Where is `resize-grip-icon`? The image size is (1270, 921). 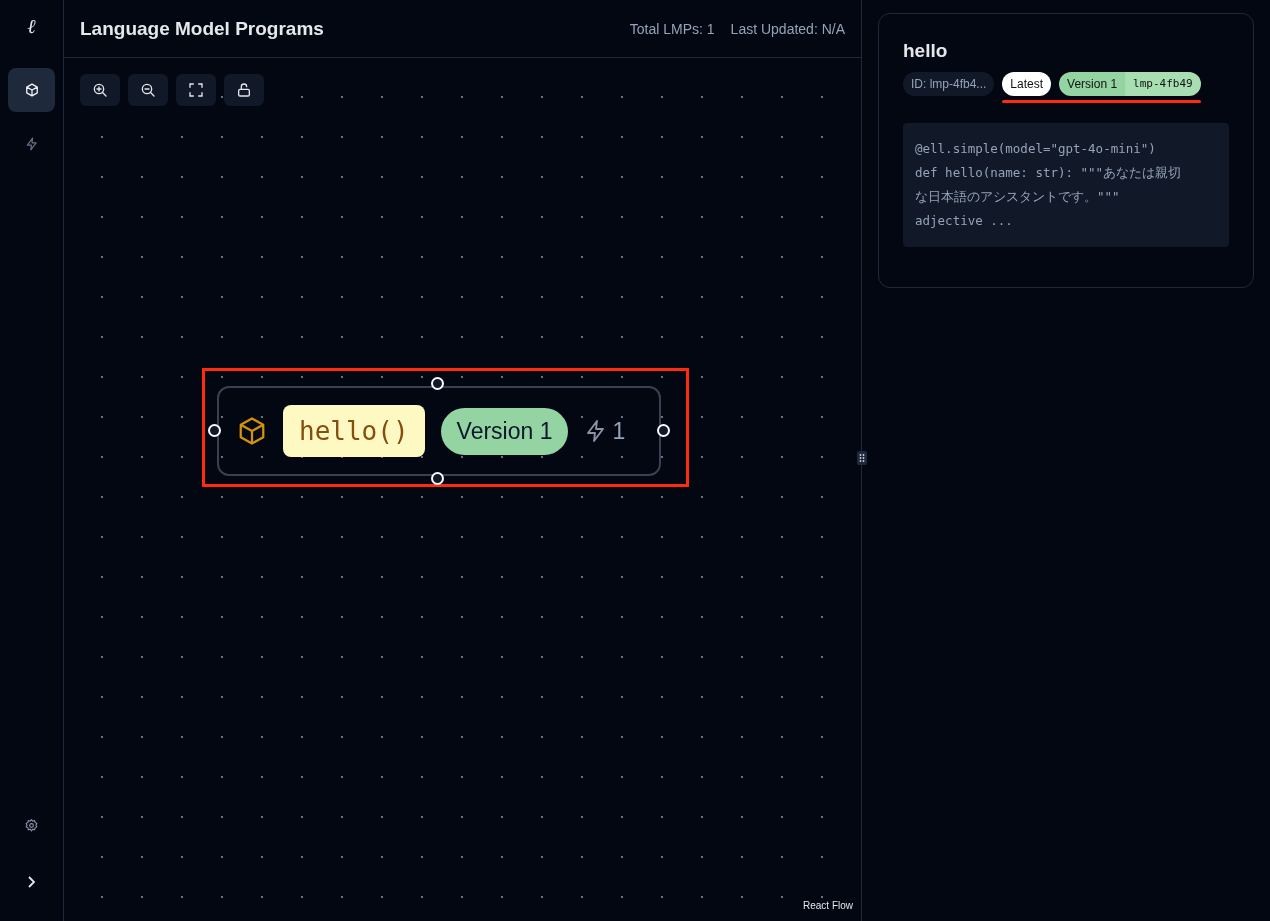
resize-grip-icon is located at coordinates (862, 458).